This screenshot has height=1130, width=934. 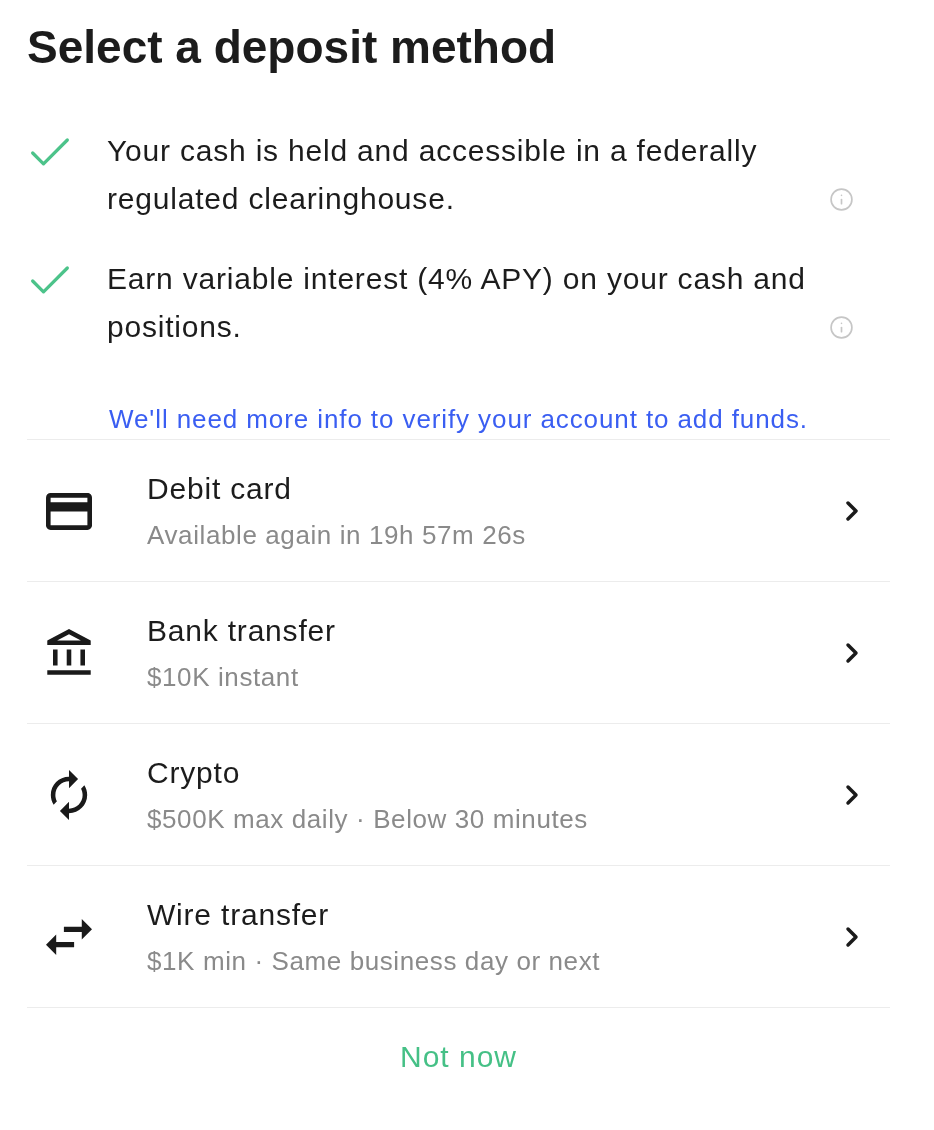 What do you see at coordinates (367, 819) in the screenshot?
I see `method-subtitle: $500K max daily · Below 30 minutes` at bounding box center [367, 819].